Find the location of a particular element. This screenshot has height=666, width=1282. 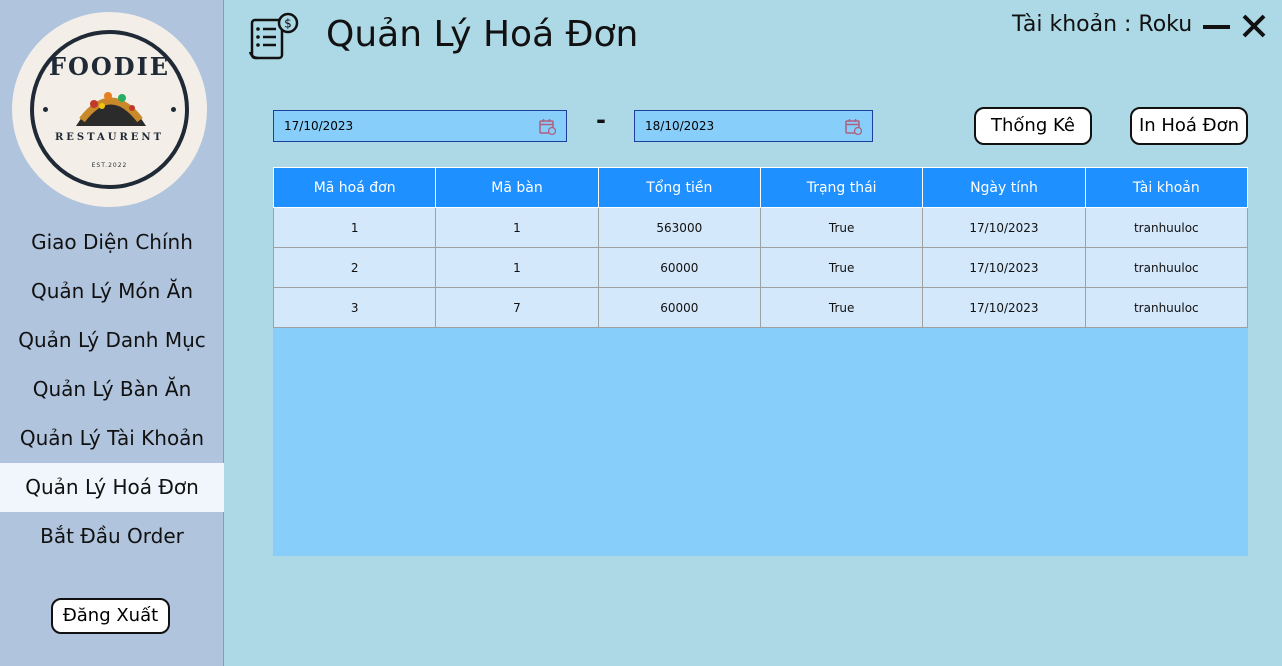

table-cell: 7 is located at coordinates (517, 307).